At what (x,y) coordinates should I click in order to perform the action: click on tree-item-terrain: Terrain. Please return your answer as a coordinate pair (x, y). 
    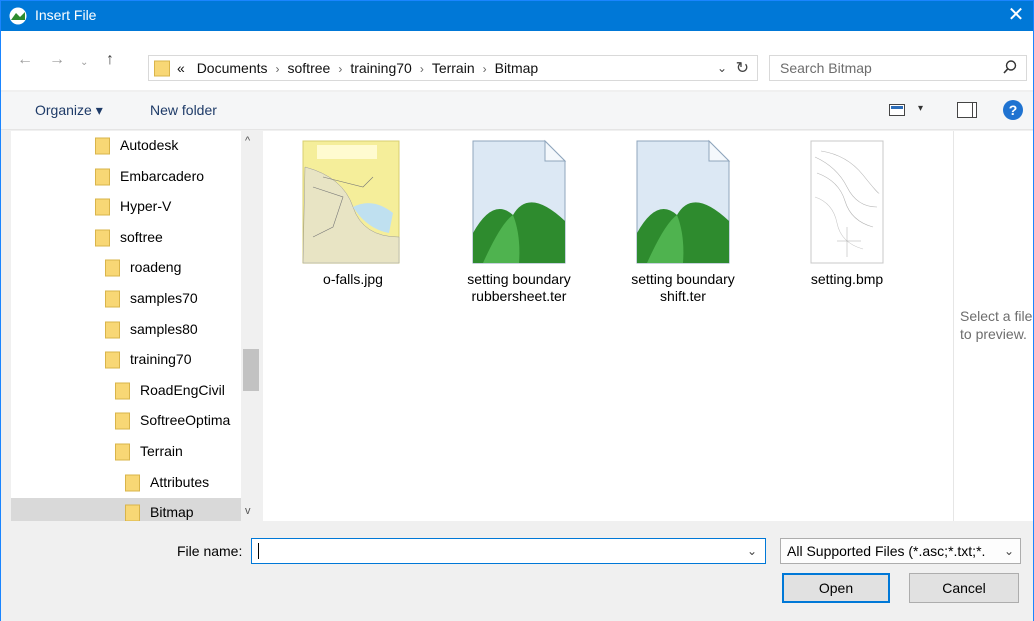
    Looking at the image, I should click on (126, 452).